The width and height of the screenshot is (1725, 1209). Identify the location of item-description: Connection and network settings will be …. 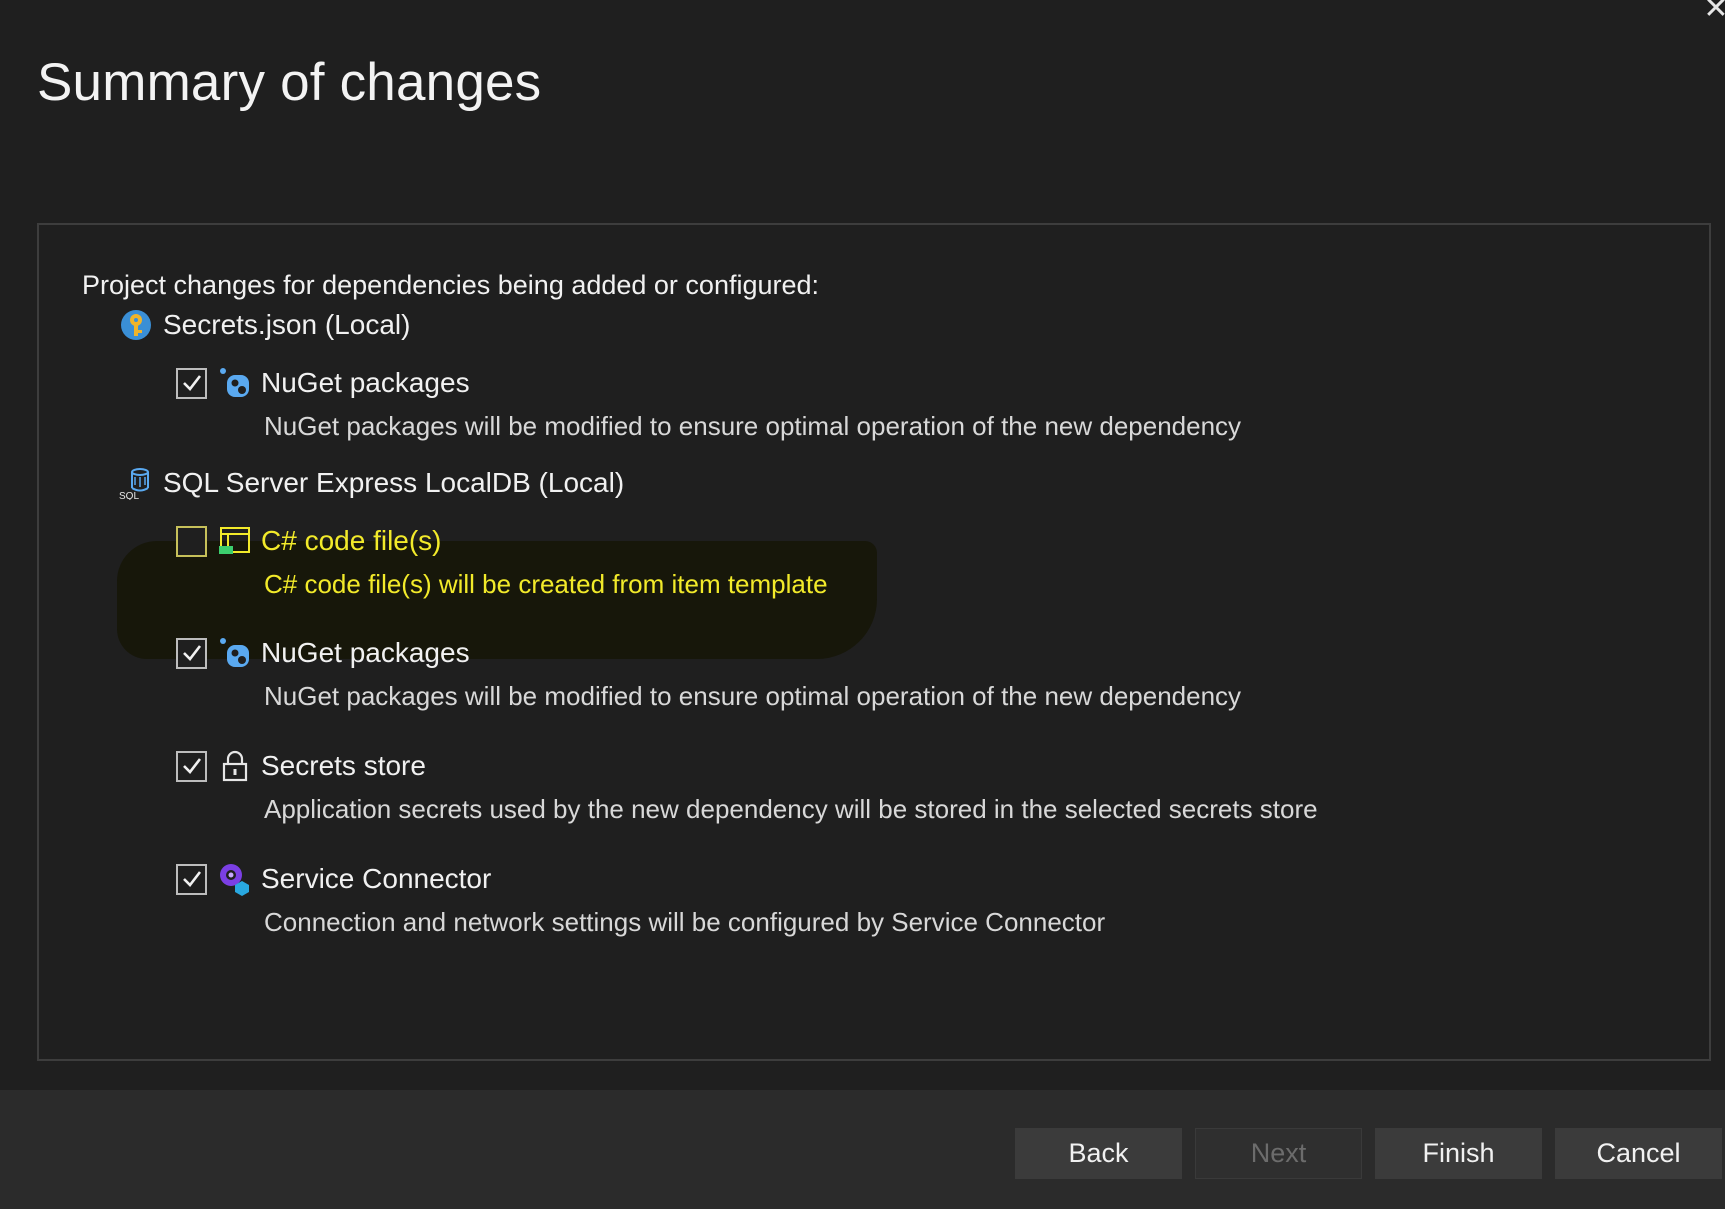
(685, 922).